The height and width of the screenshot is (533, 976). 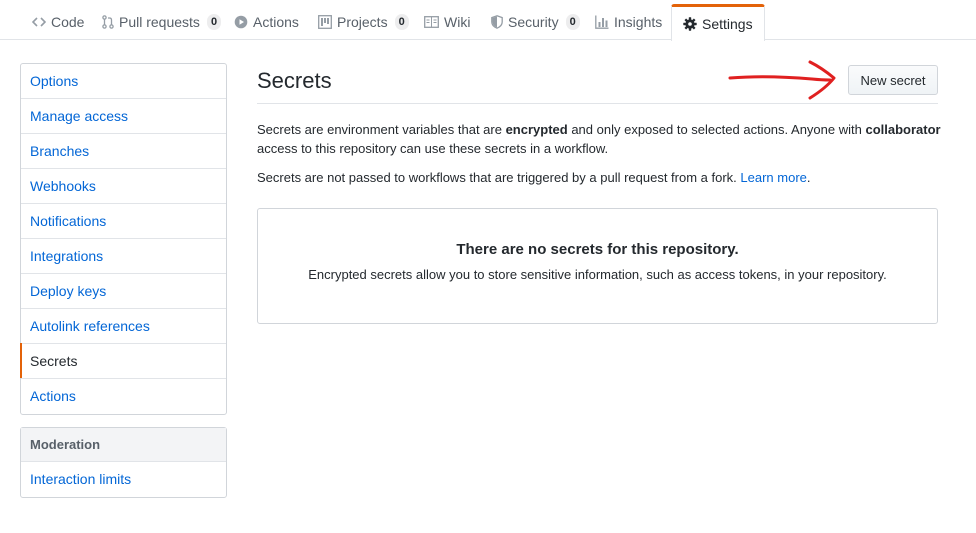 What do you see at coordinates (123, 445) in the screenshot?
I see `moderation-heading: Moderation` at bounding box center [123, 445].